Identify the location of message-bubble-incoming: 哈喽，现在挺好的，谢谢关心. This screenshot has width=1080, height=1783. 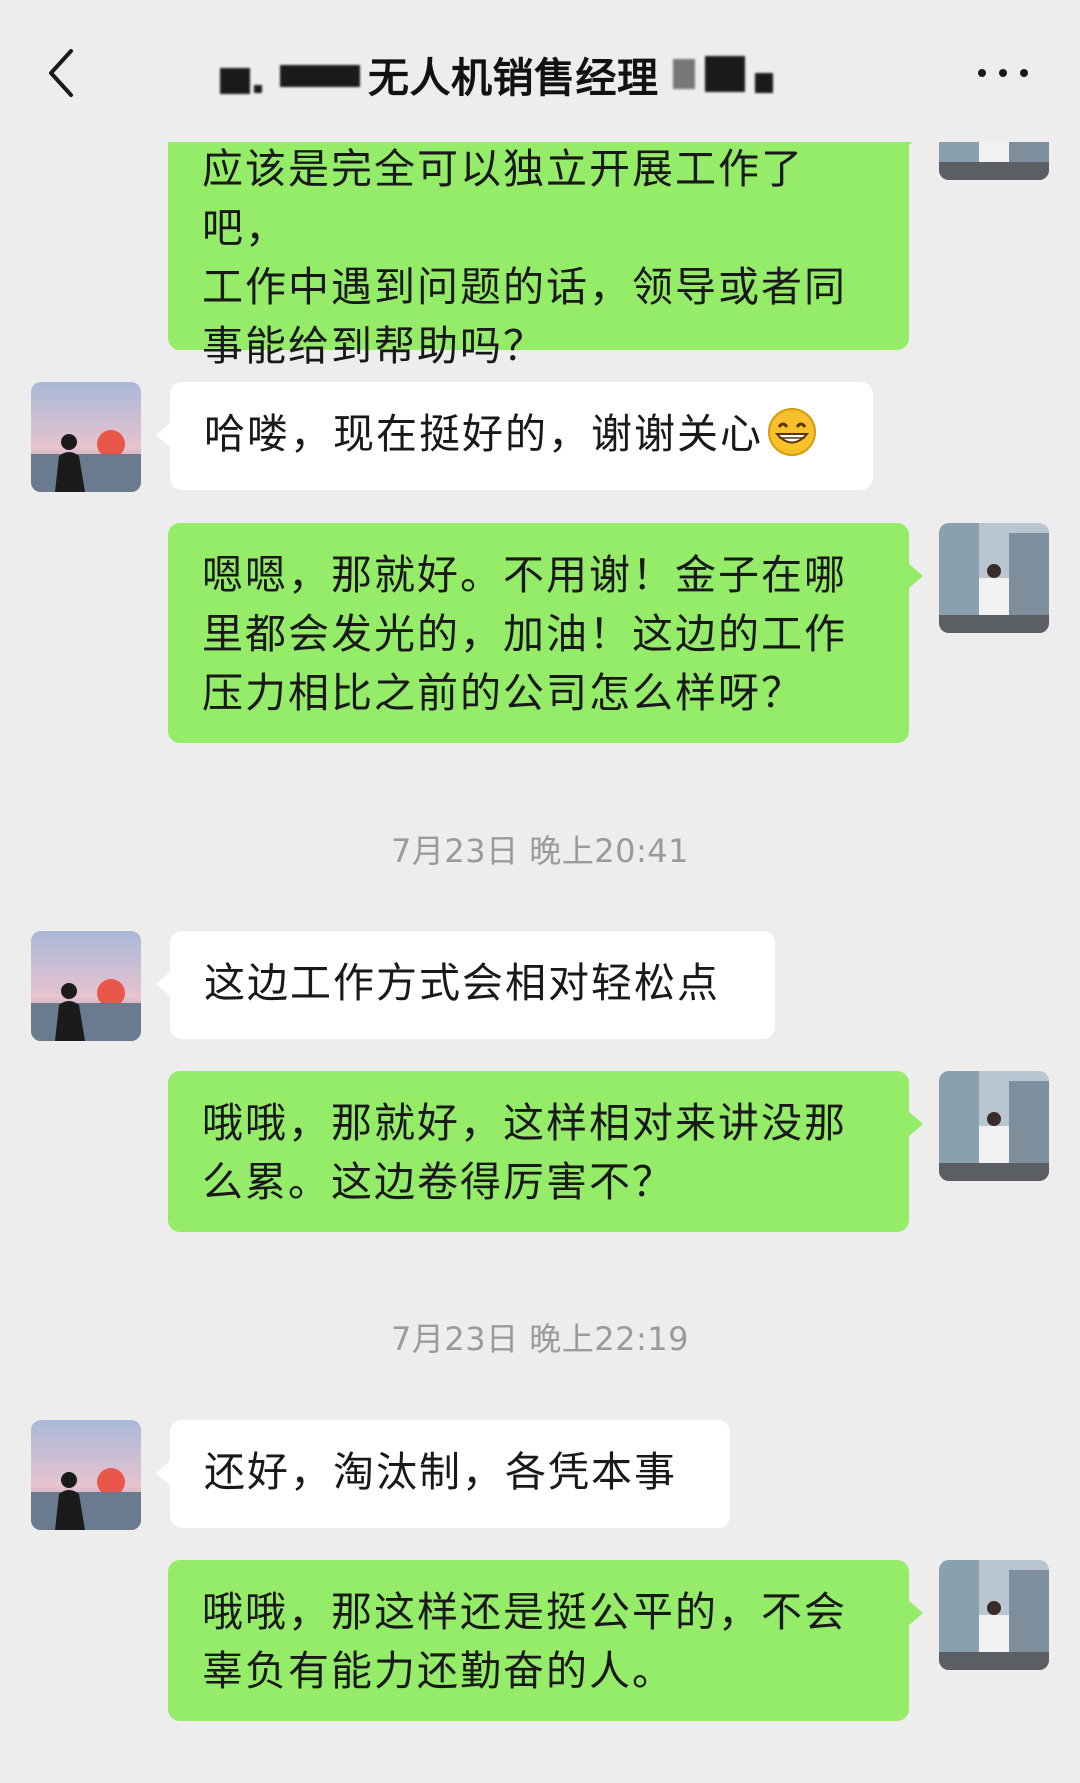
(514, 436).